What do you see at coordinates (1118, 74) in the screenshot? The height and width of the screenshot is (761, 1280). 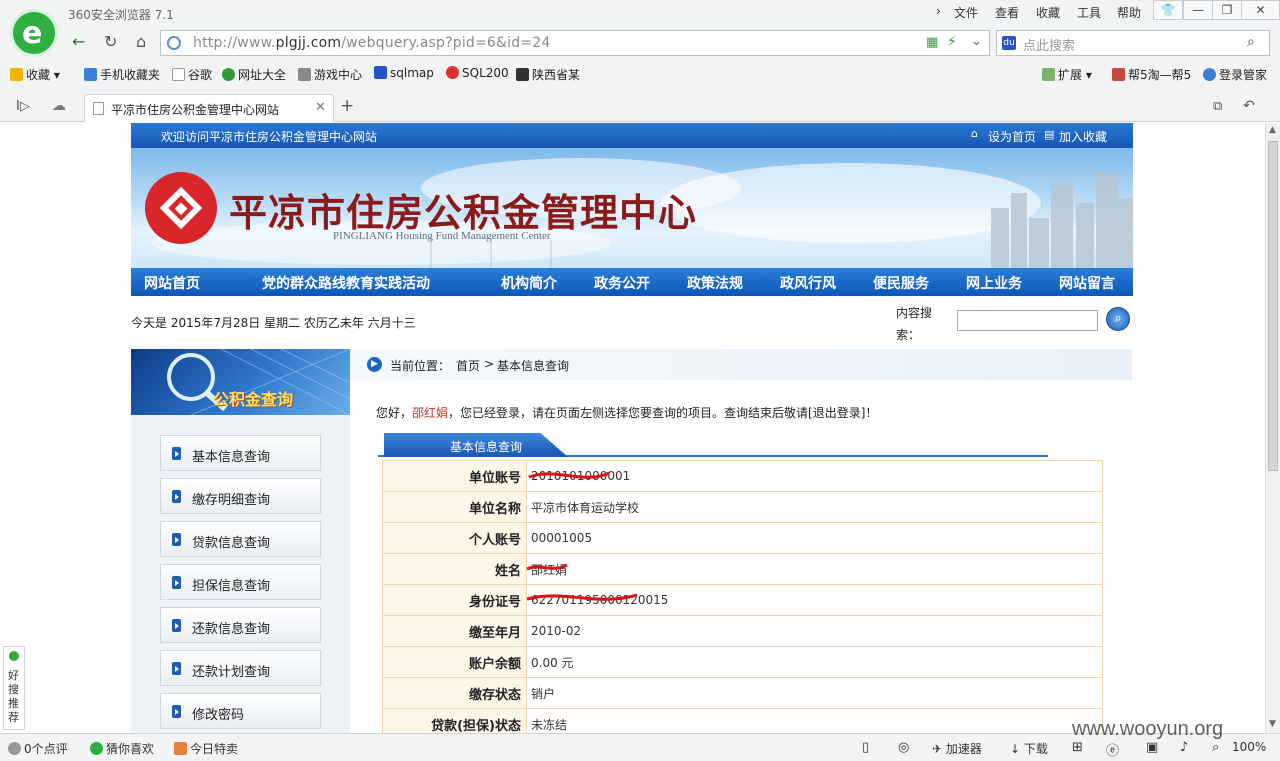 I see `bang5-icon` at bounding box center [1118, 74].